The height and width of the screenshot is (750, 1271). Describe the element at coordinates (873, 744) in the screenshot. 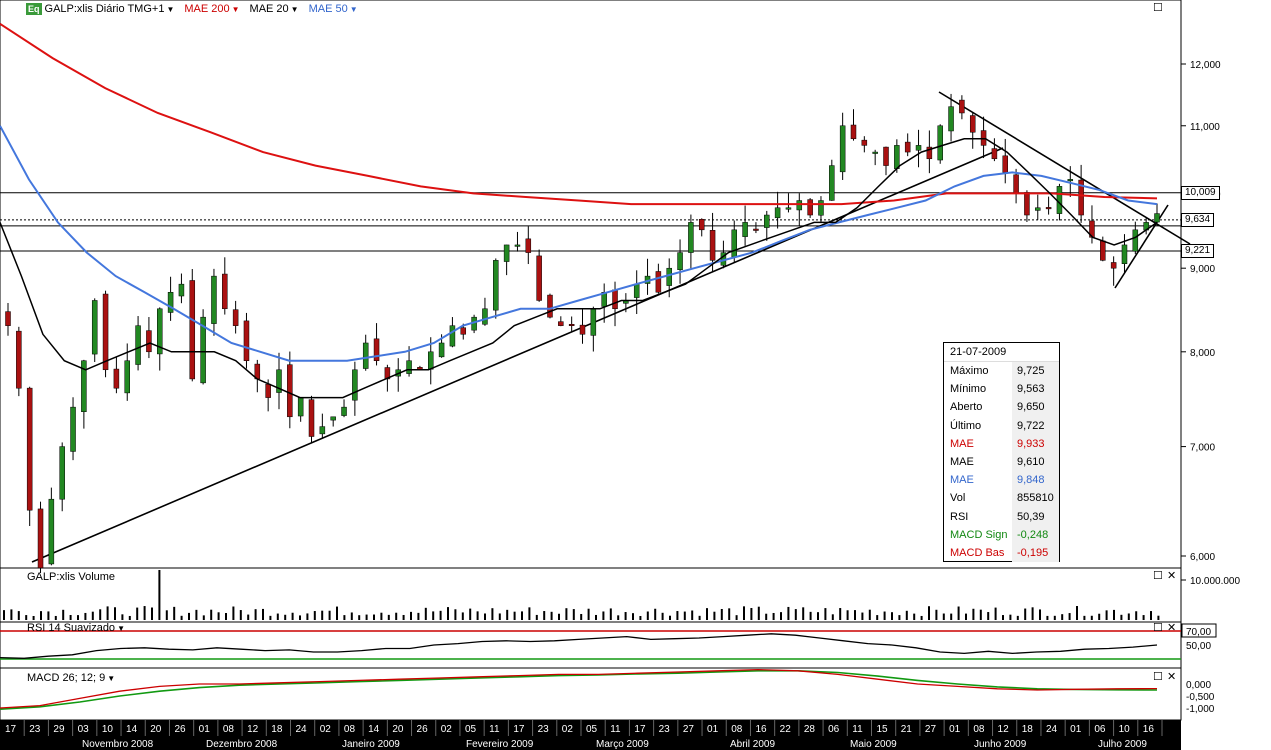

I see `month-label: Maio 2009` at that location.